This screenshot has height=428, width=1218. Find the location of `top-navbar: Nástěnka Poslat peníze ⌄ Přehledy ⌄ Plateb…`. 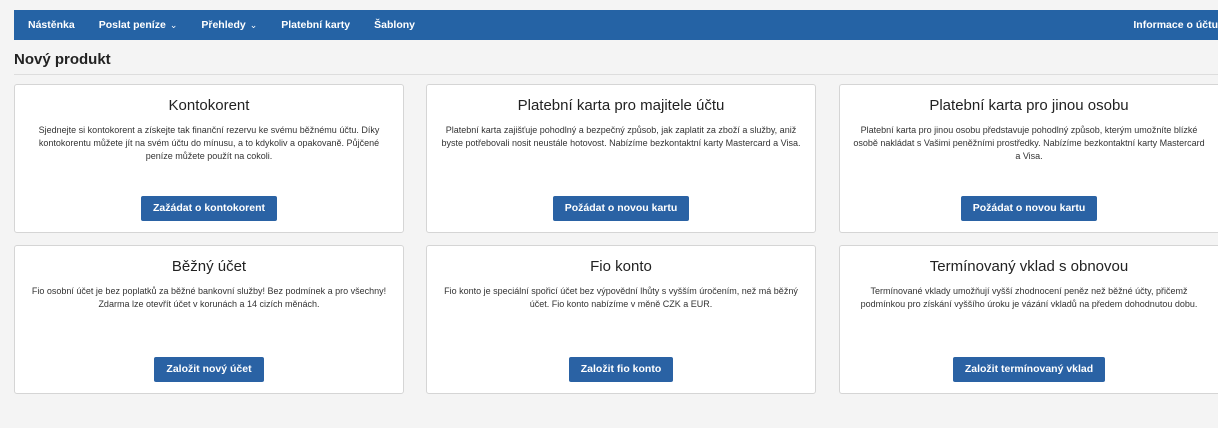

top-navbar: Nástěnka Poslat peníze ⌄ Přehledy ⌄ Plateb… is located at coordinates (616, 25).